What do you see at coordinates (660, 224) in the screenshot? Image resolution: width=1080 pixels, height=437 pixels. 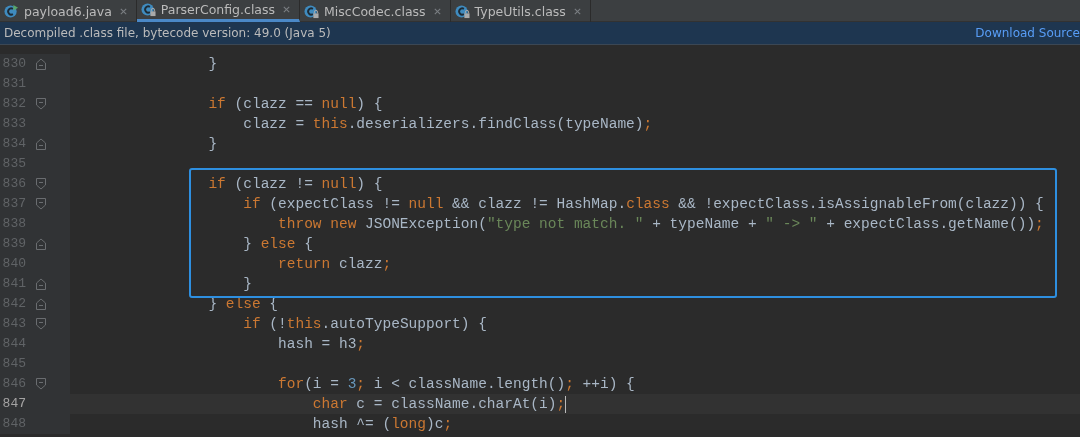 I see `code-line: throw new JSONException("type not match. " + typeName + " -> " + expectClass.getName());` at bounding box center [660, 224].